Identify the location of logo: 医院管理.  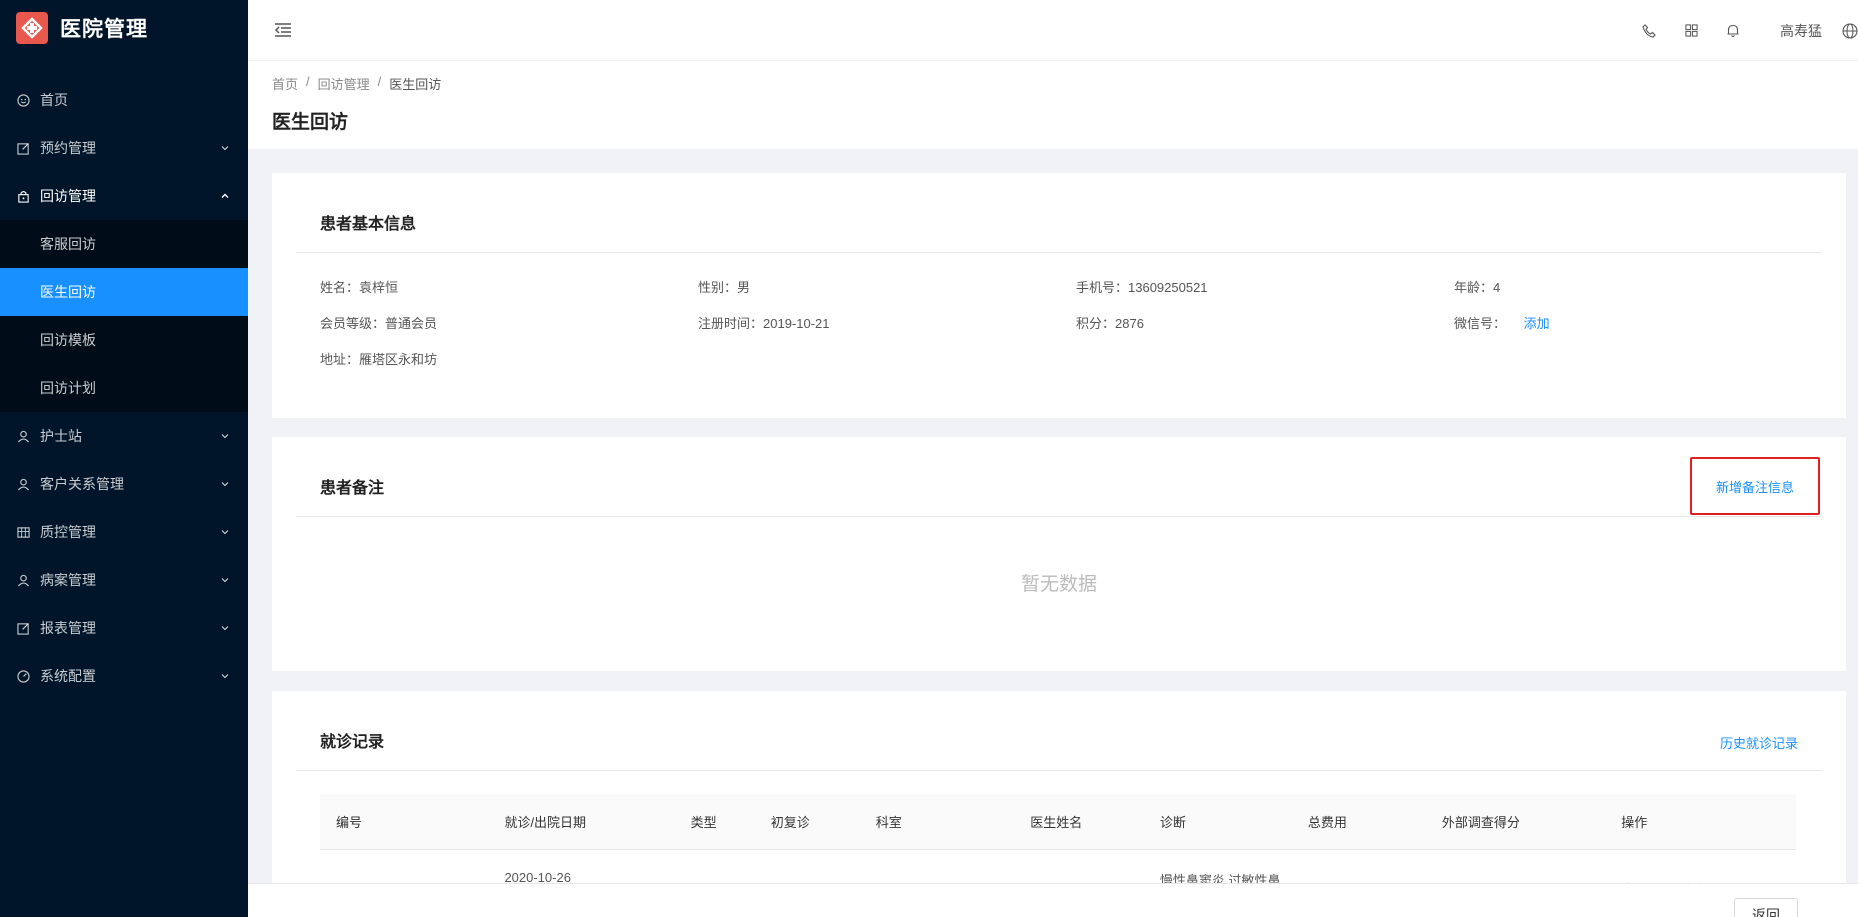
(124, 28).